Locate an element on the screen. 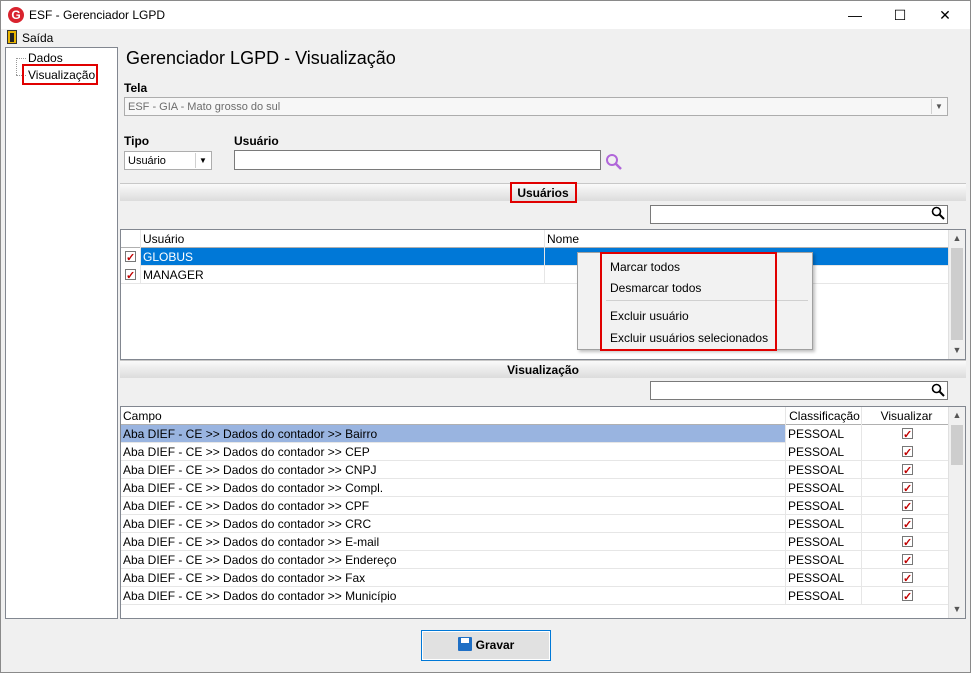  cell-usuario: GLOBUS is located at coordinates (343, 257).